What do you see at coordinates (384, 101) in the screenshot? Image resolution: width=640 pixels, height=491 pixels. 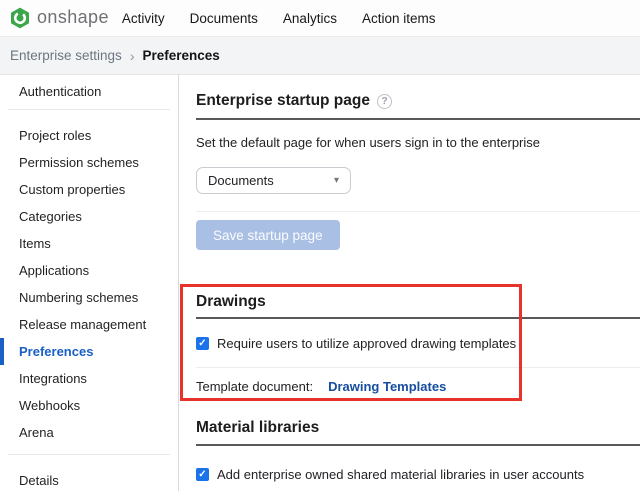 I see `help-icon: ?` at bounding box center [384, 101].